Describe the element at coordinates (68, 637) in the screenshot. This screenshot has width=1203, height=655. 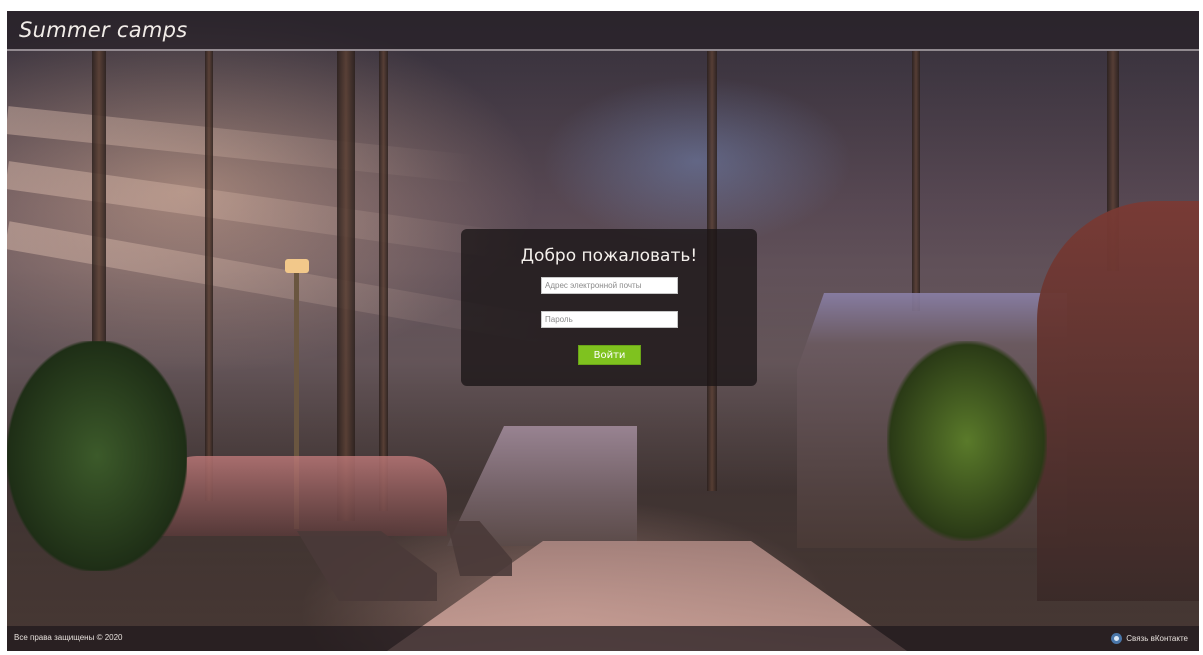
I see `copyright-text: Все права защищены © 2020` at that location.